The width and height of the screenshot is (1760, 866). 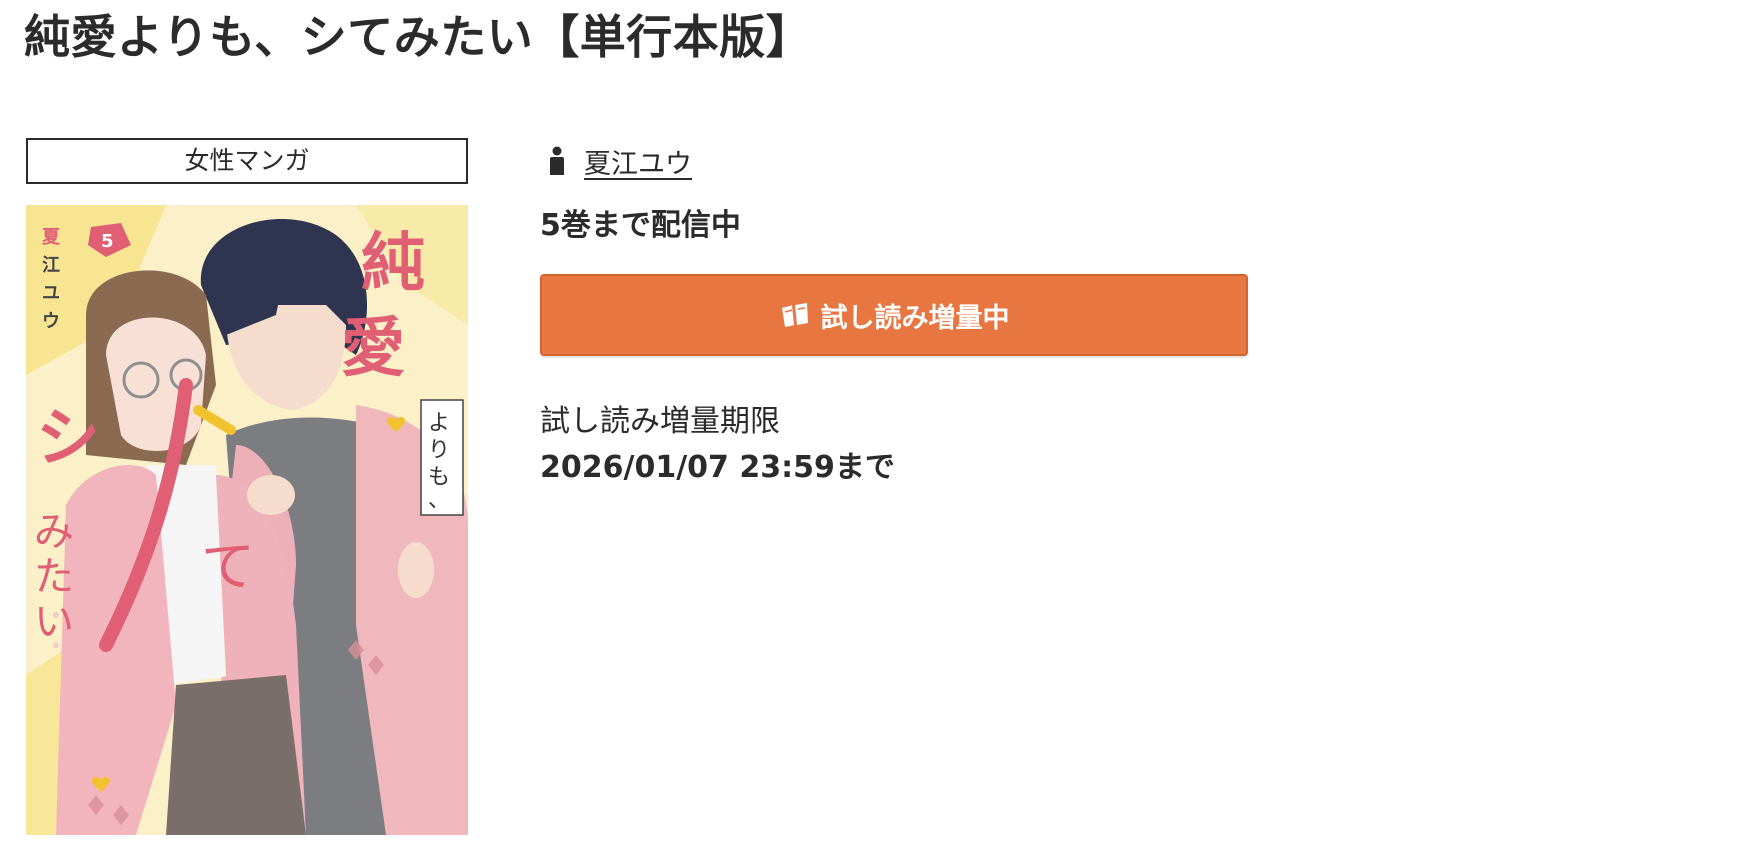 I want to click on volumes-status: 5巻まで配信中, so click(x=640, y=225).